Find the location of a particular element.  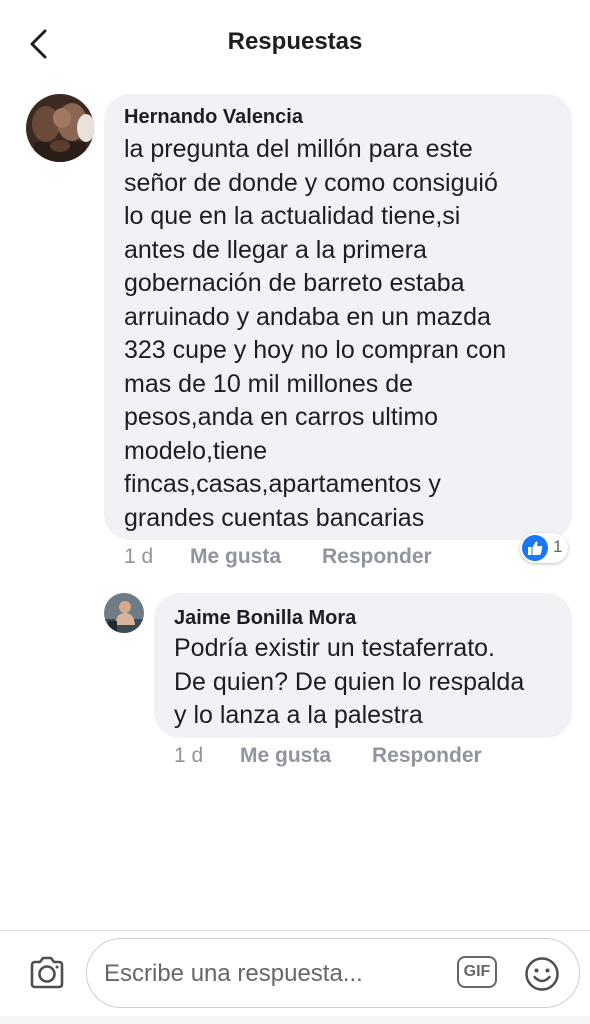

composer-divider is located at coordinates (295, 930).